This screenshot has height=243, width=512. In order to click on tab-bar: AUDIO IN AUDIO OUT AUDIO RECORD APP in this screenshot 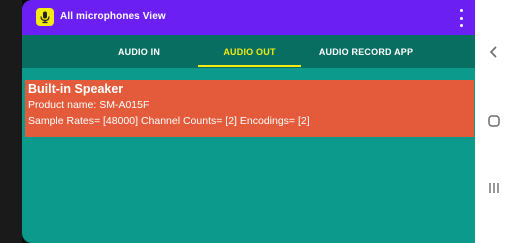, I will do `click(248, 51)`.